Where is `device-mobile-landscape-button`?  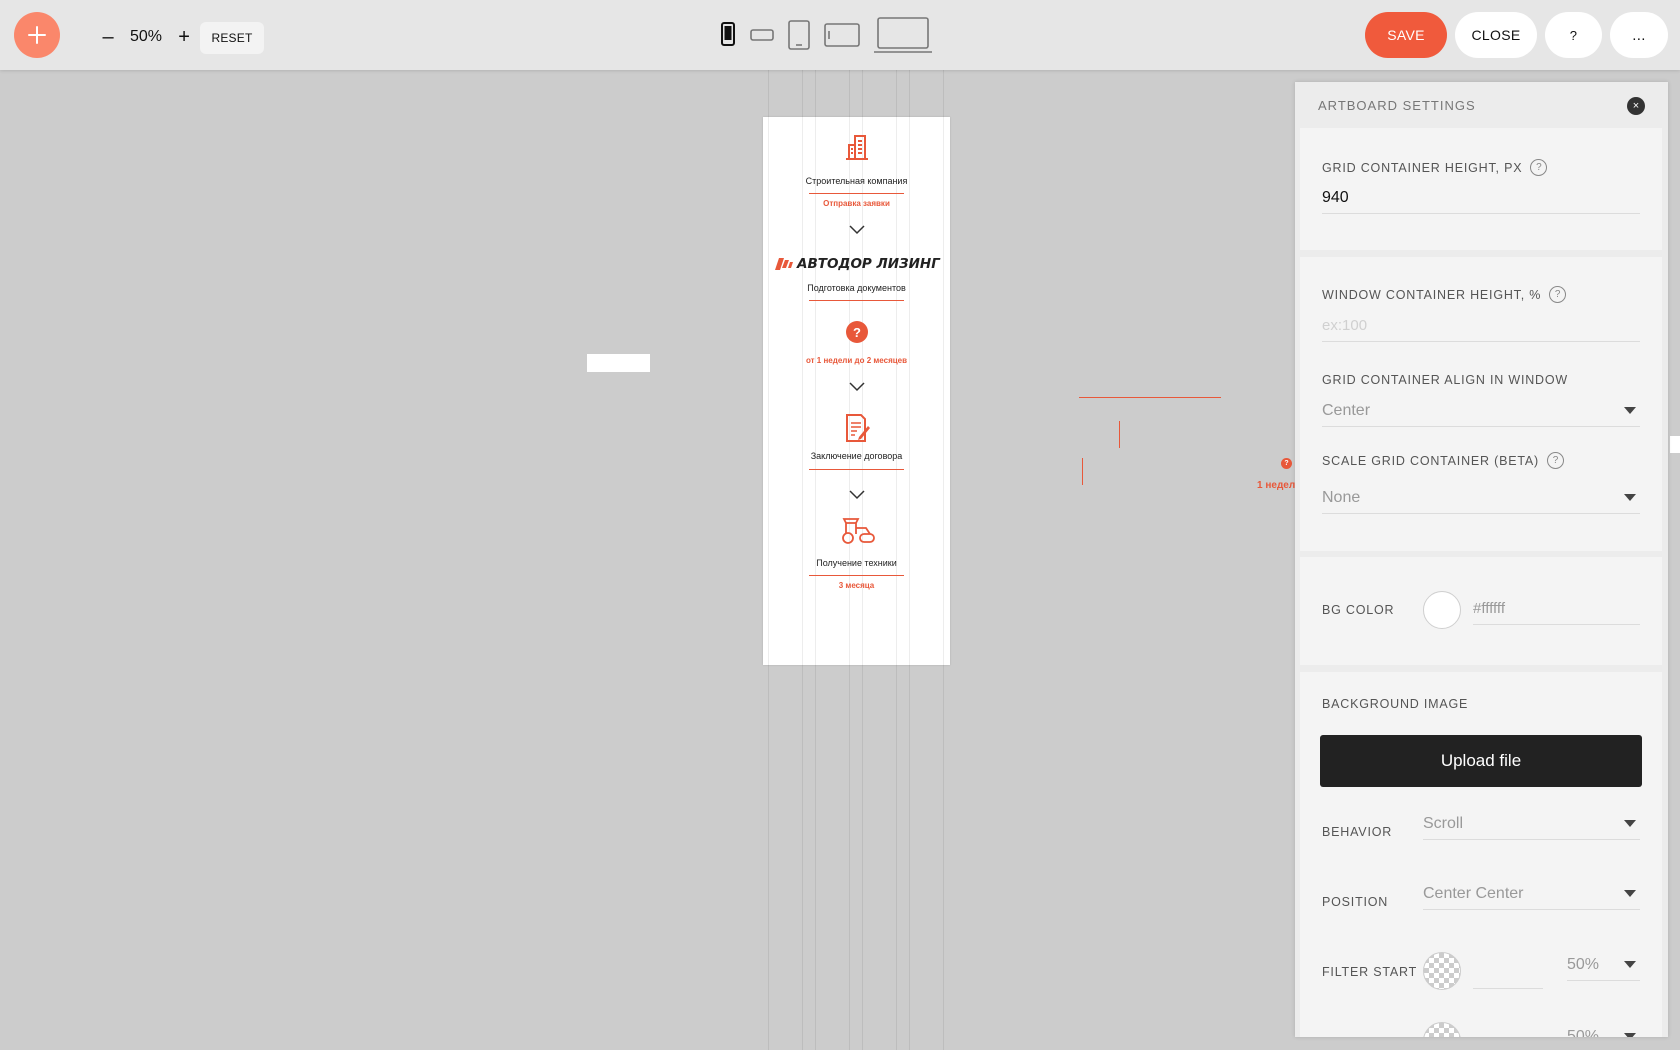 device-mobile-landscape-button is located at coordinates (762, 35).